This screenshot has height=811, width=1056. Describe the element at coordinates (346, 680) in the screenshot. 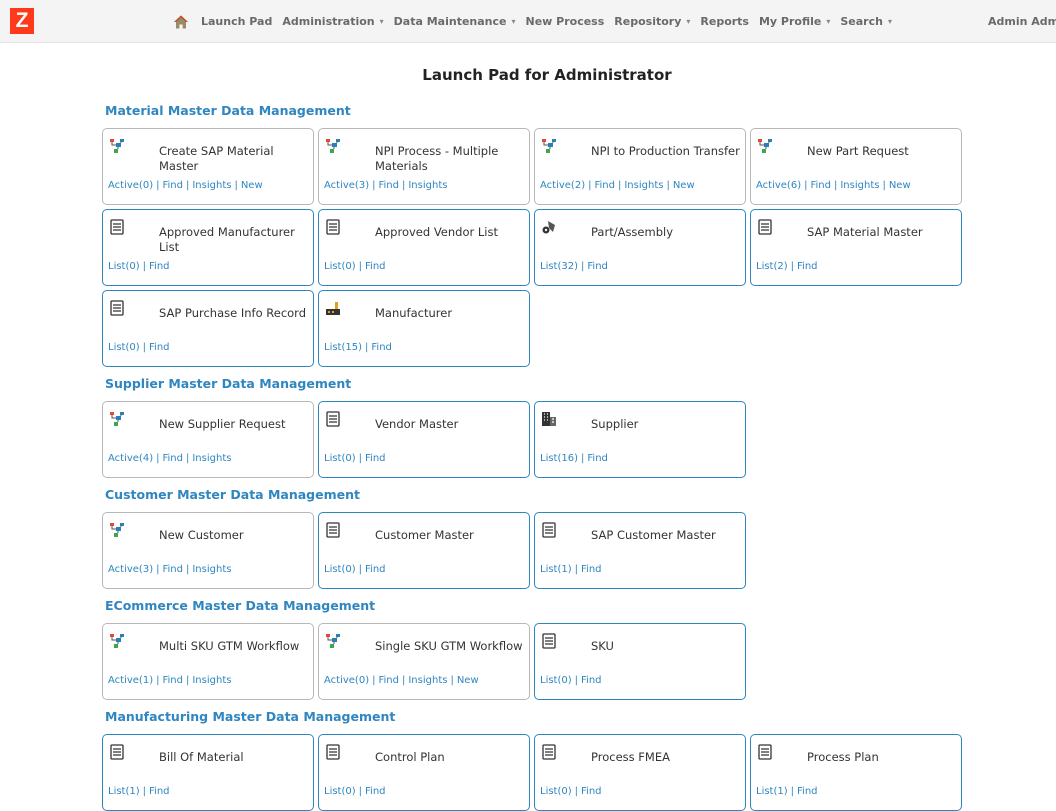

I see `tile-link-active: Active(0)` at that location.